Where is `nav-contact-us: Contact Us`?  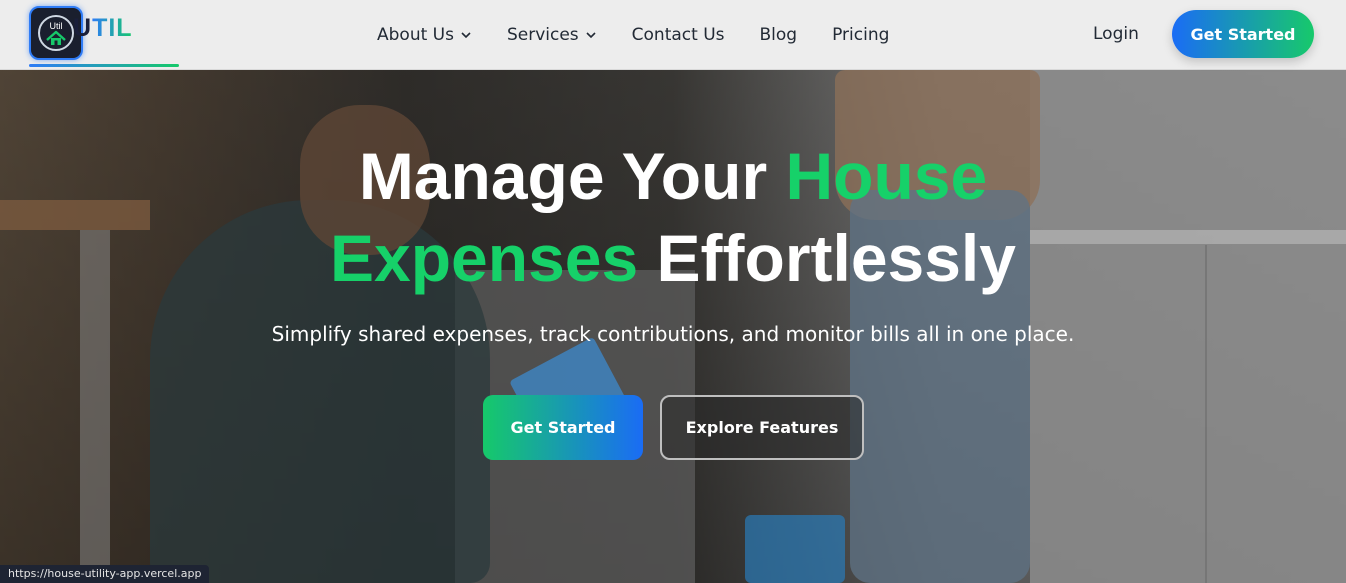
nav-contact-us: Contact Us is located at coordinates (678, 35).